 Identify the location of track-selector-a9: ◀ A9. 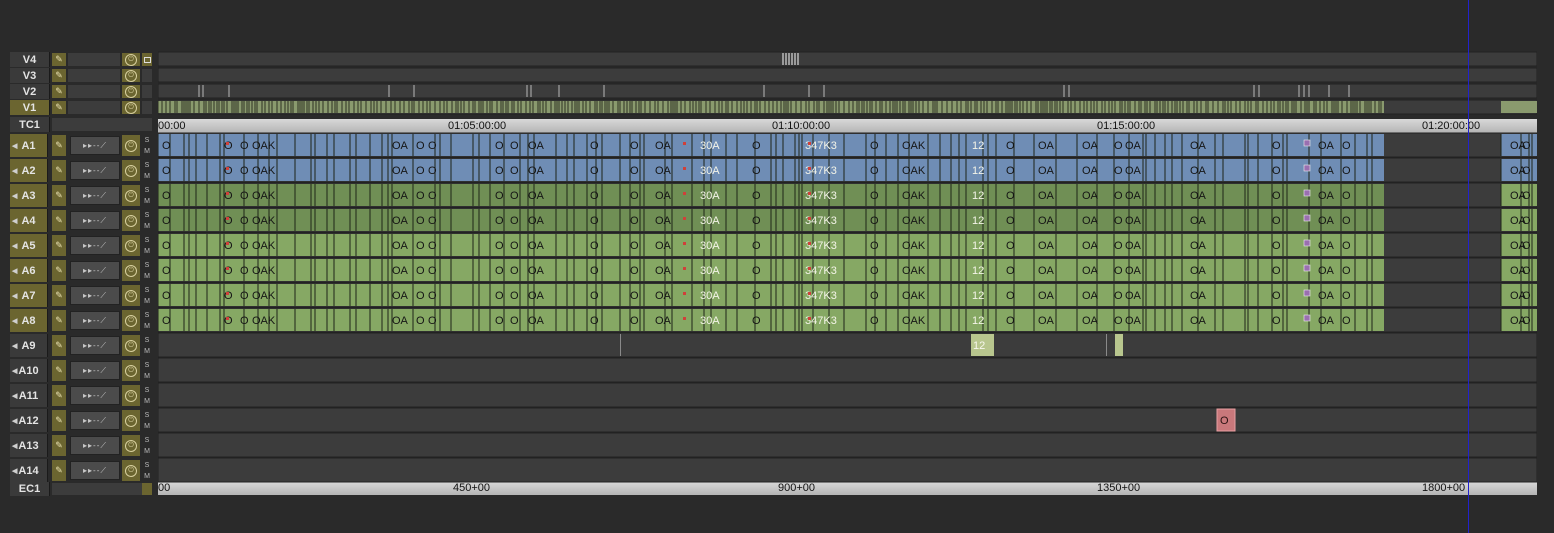
(29, 345).